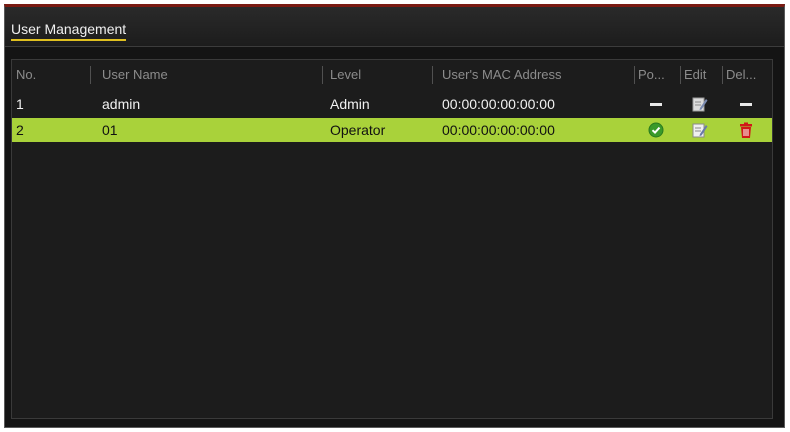  I want to click on tab-user-management: User Management, so click(69, 31).